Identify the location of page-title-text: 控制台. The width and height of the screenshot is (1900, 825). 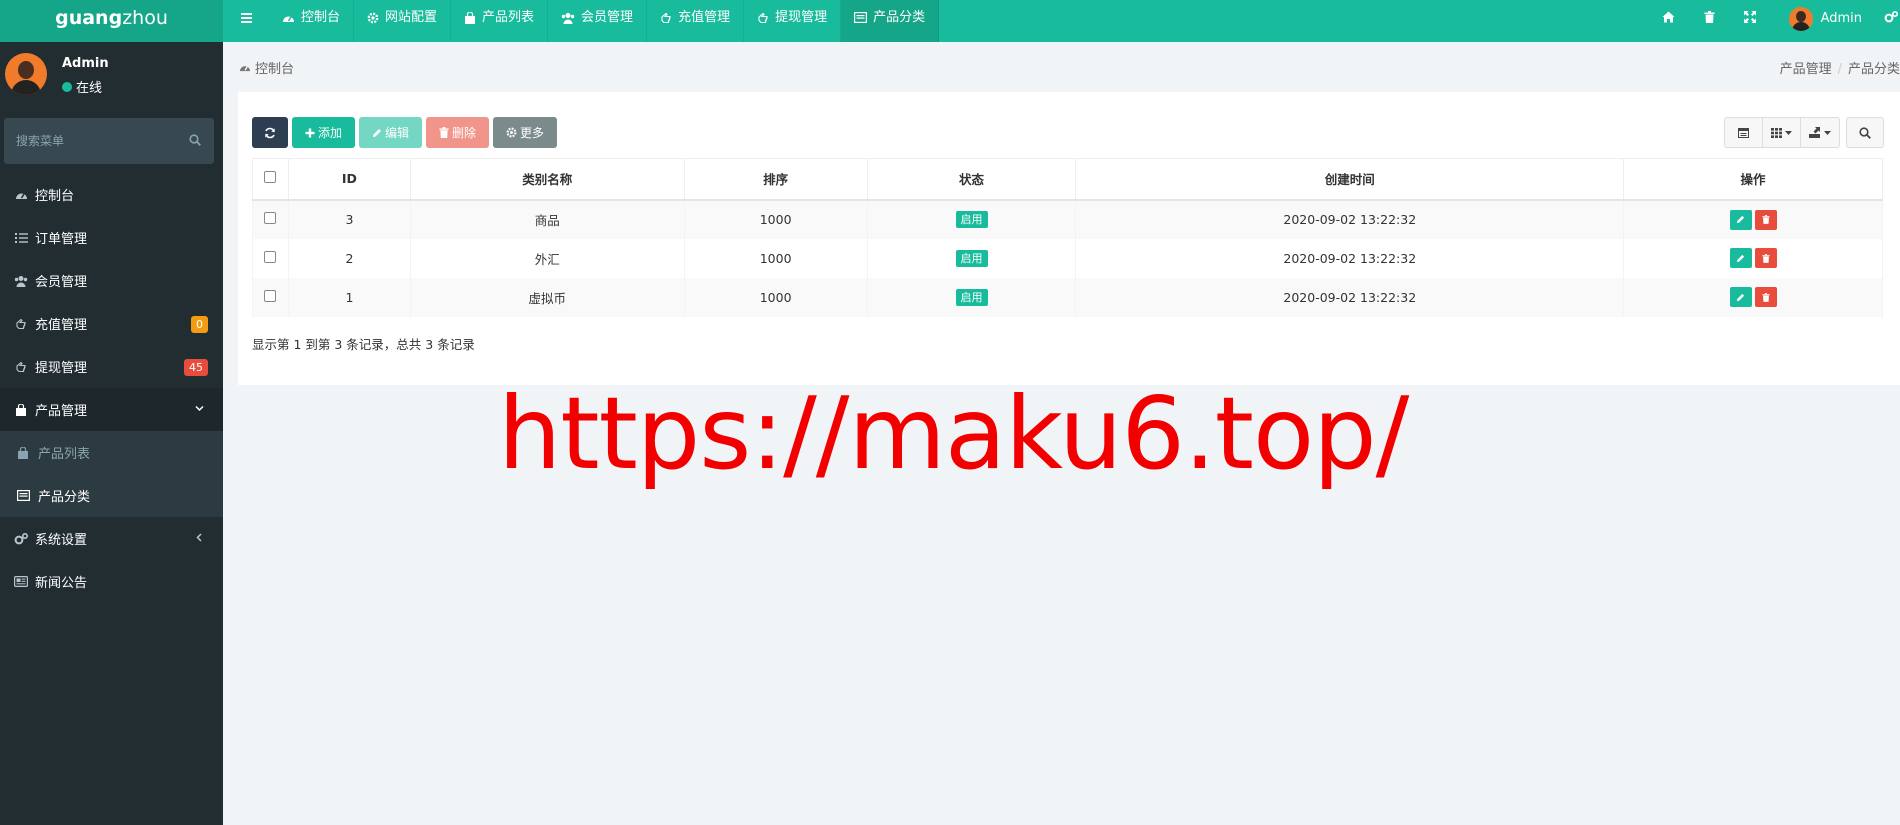
(275, 69).